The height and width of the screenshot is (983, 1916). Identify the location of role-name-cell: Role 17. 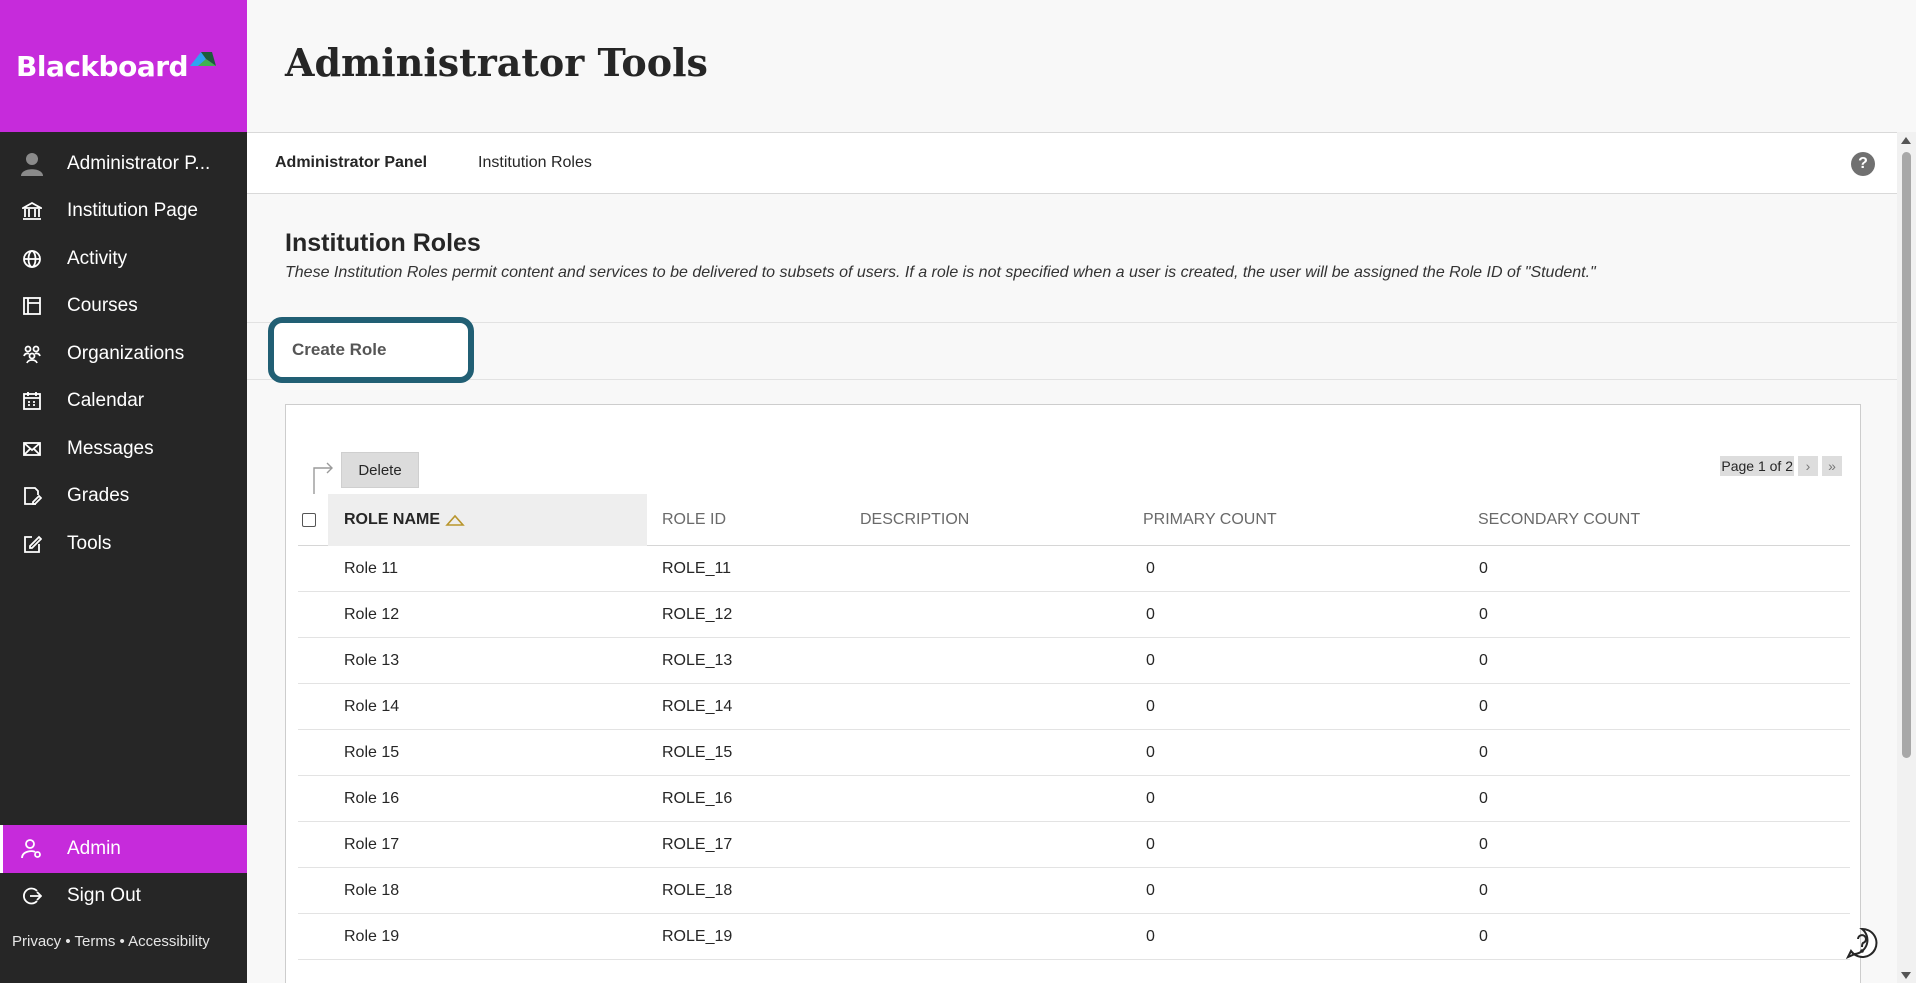
(371, 845).